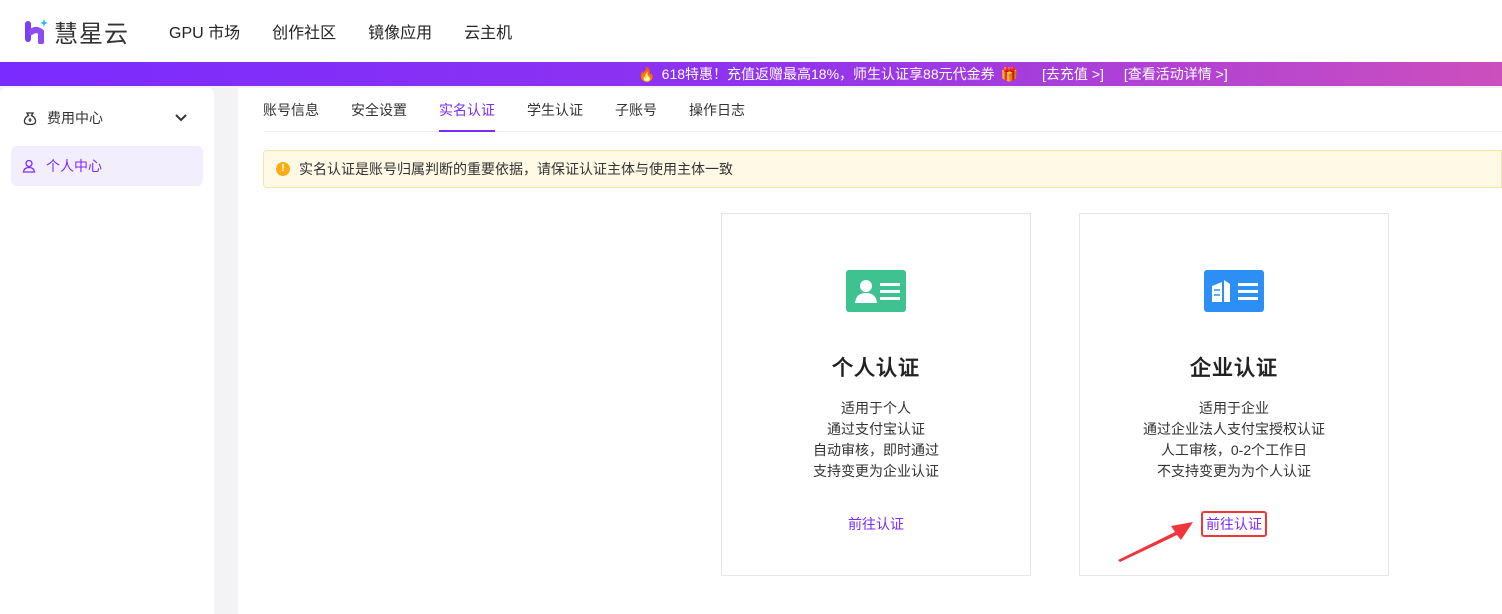 The height and width of the screenshot is (614, 1502). I want to click on card-desc-line: 适用于个人, so click(876, 408).